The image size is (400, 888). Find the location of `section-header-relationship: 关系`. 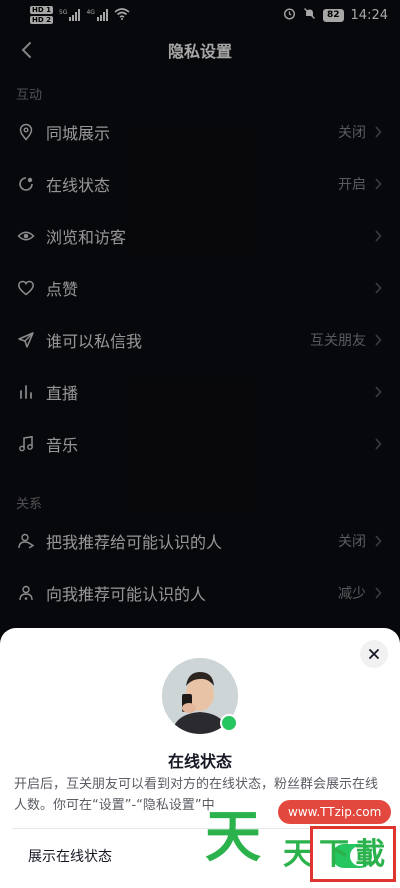

section-header-relationship: 关系 is located at coordinates (29, 504).